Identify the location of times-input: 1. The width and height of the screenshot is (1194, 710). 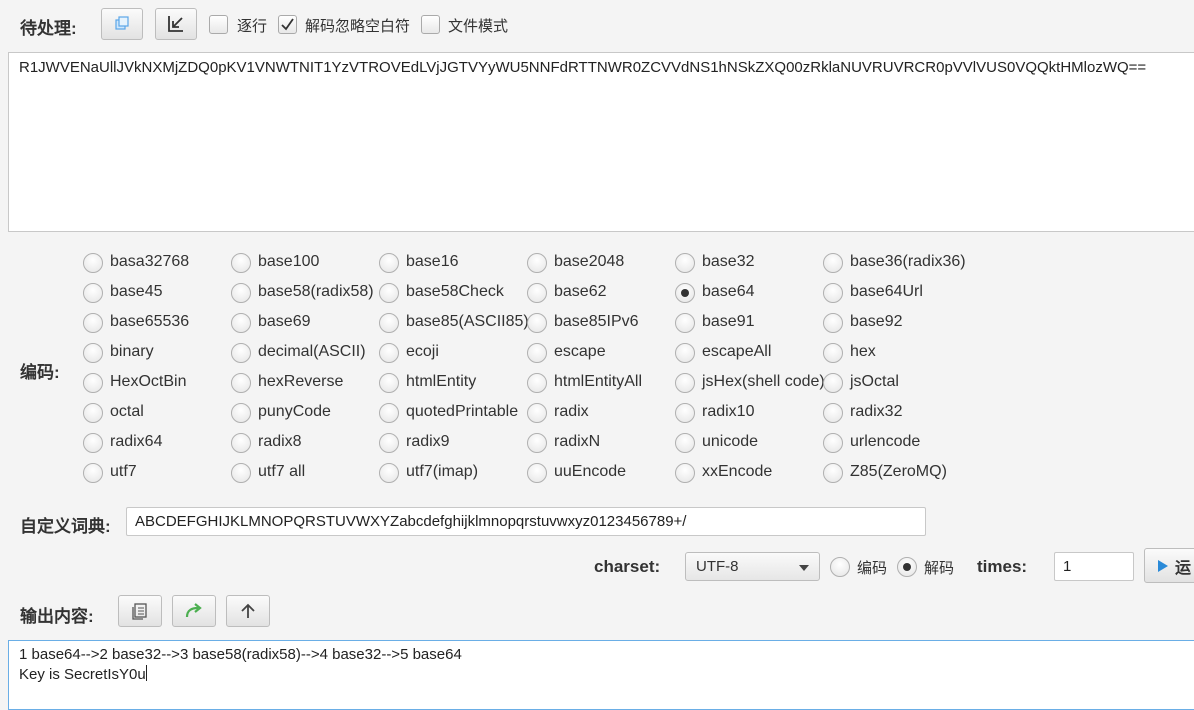
(1094, 566).